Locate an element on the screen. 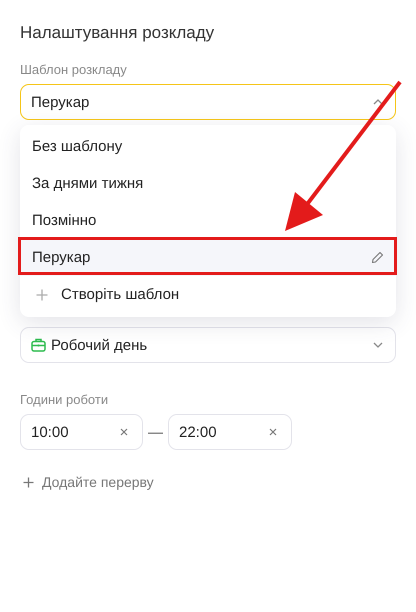 This screenshot has width=416, height=612. template-select: Перукар is located at coordinates (208, 102).